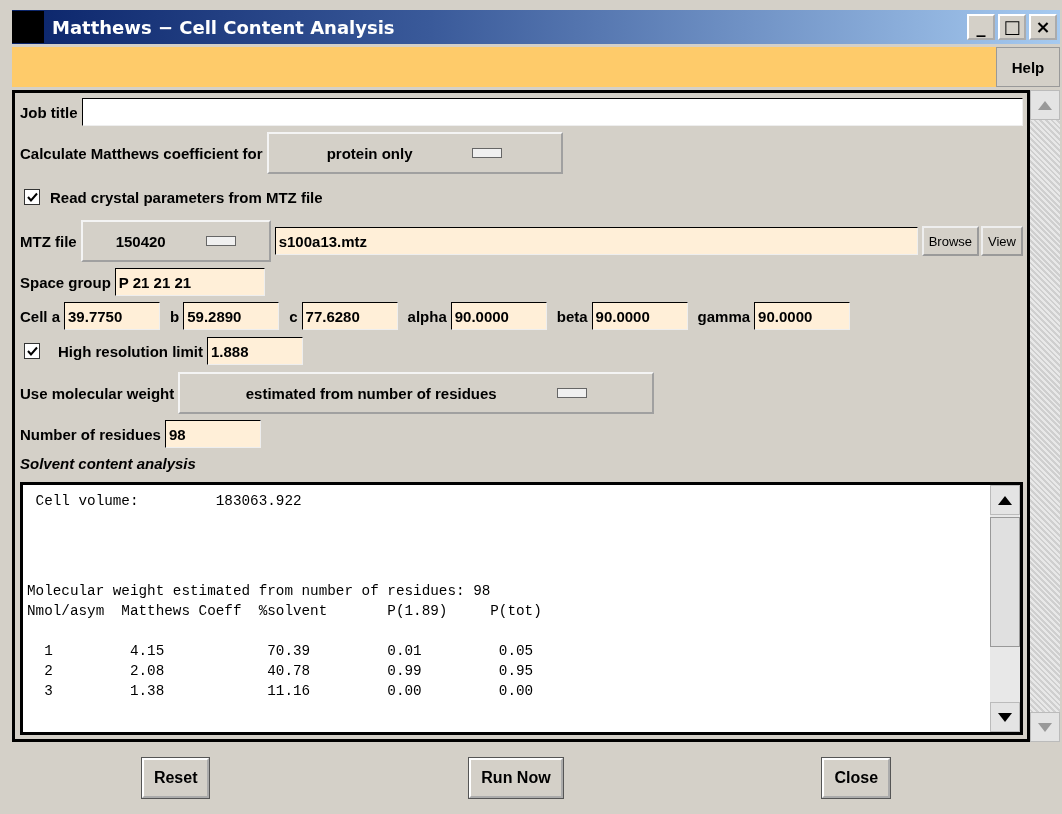 The height and width of the screenshot is (814, 1062). Describe the element at coordinates (175, 778) in the screenshot. I see `action-button: Reset` at that location.